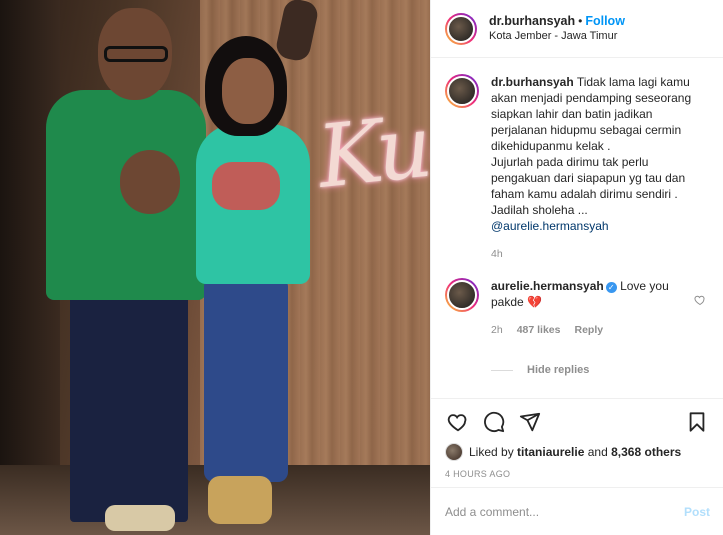 Image resolution: width=723 pixels, height=535 pixels. I want to click on post-timestamp: 4 HOURS AGO, so click(577, 474).